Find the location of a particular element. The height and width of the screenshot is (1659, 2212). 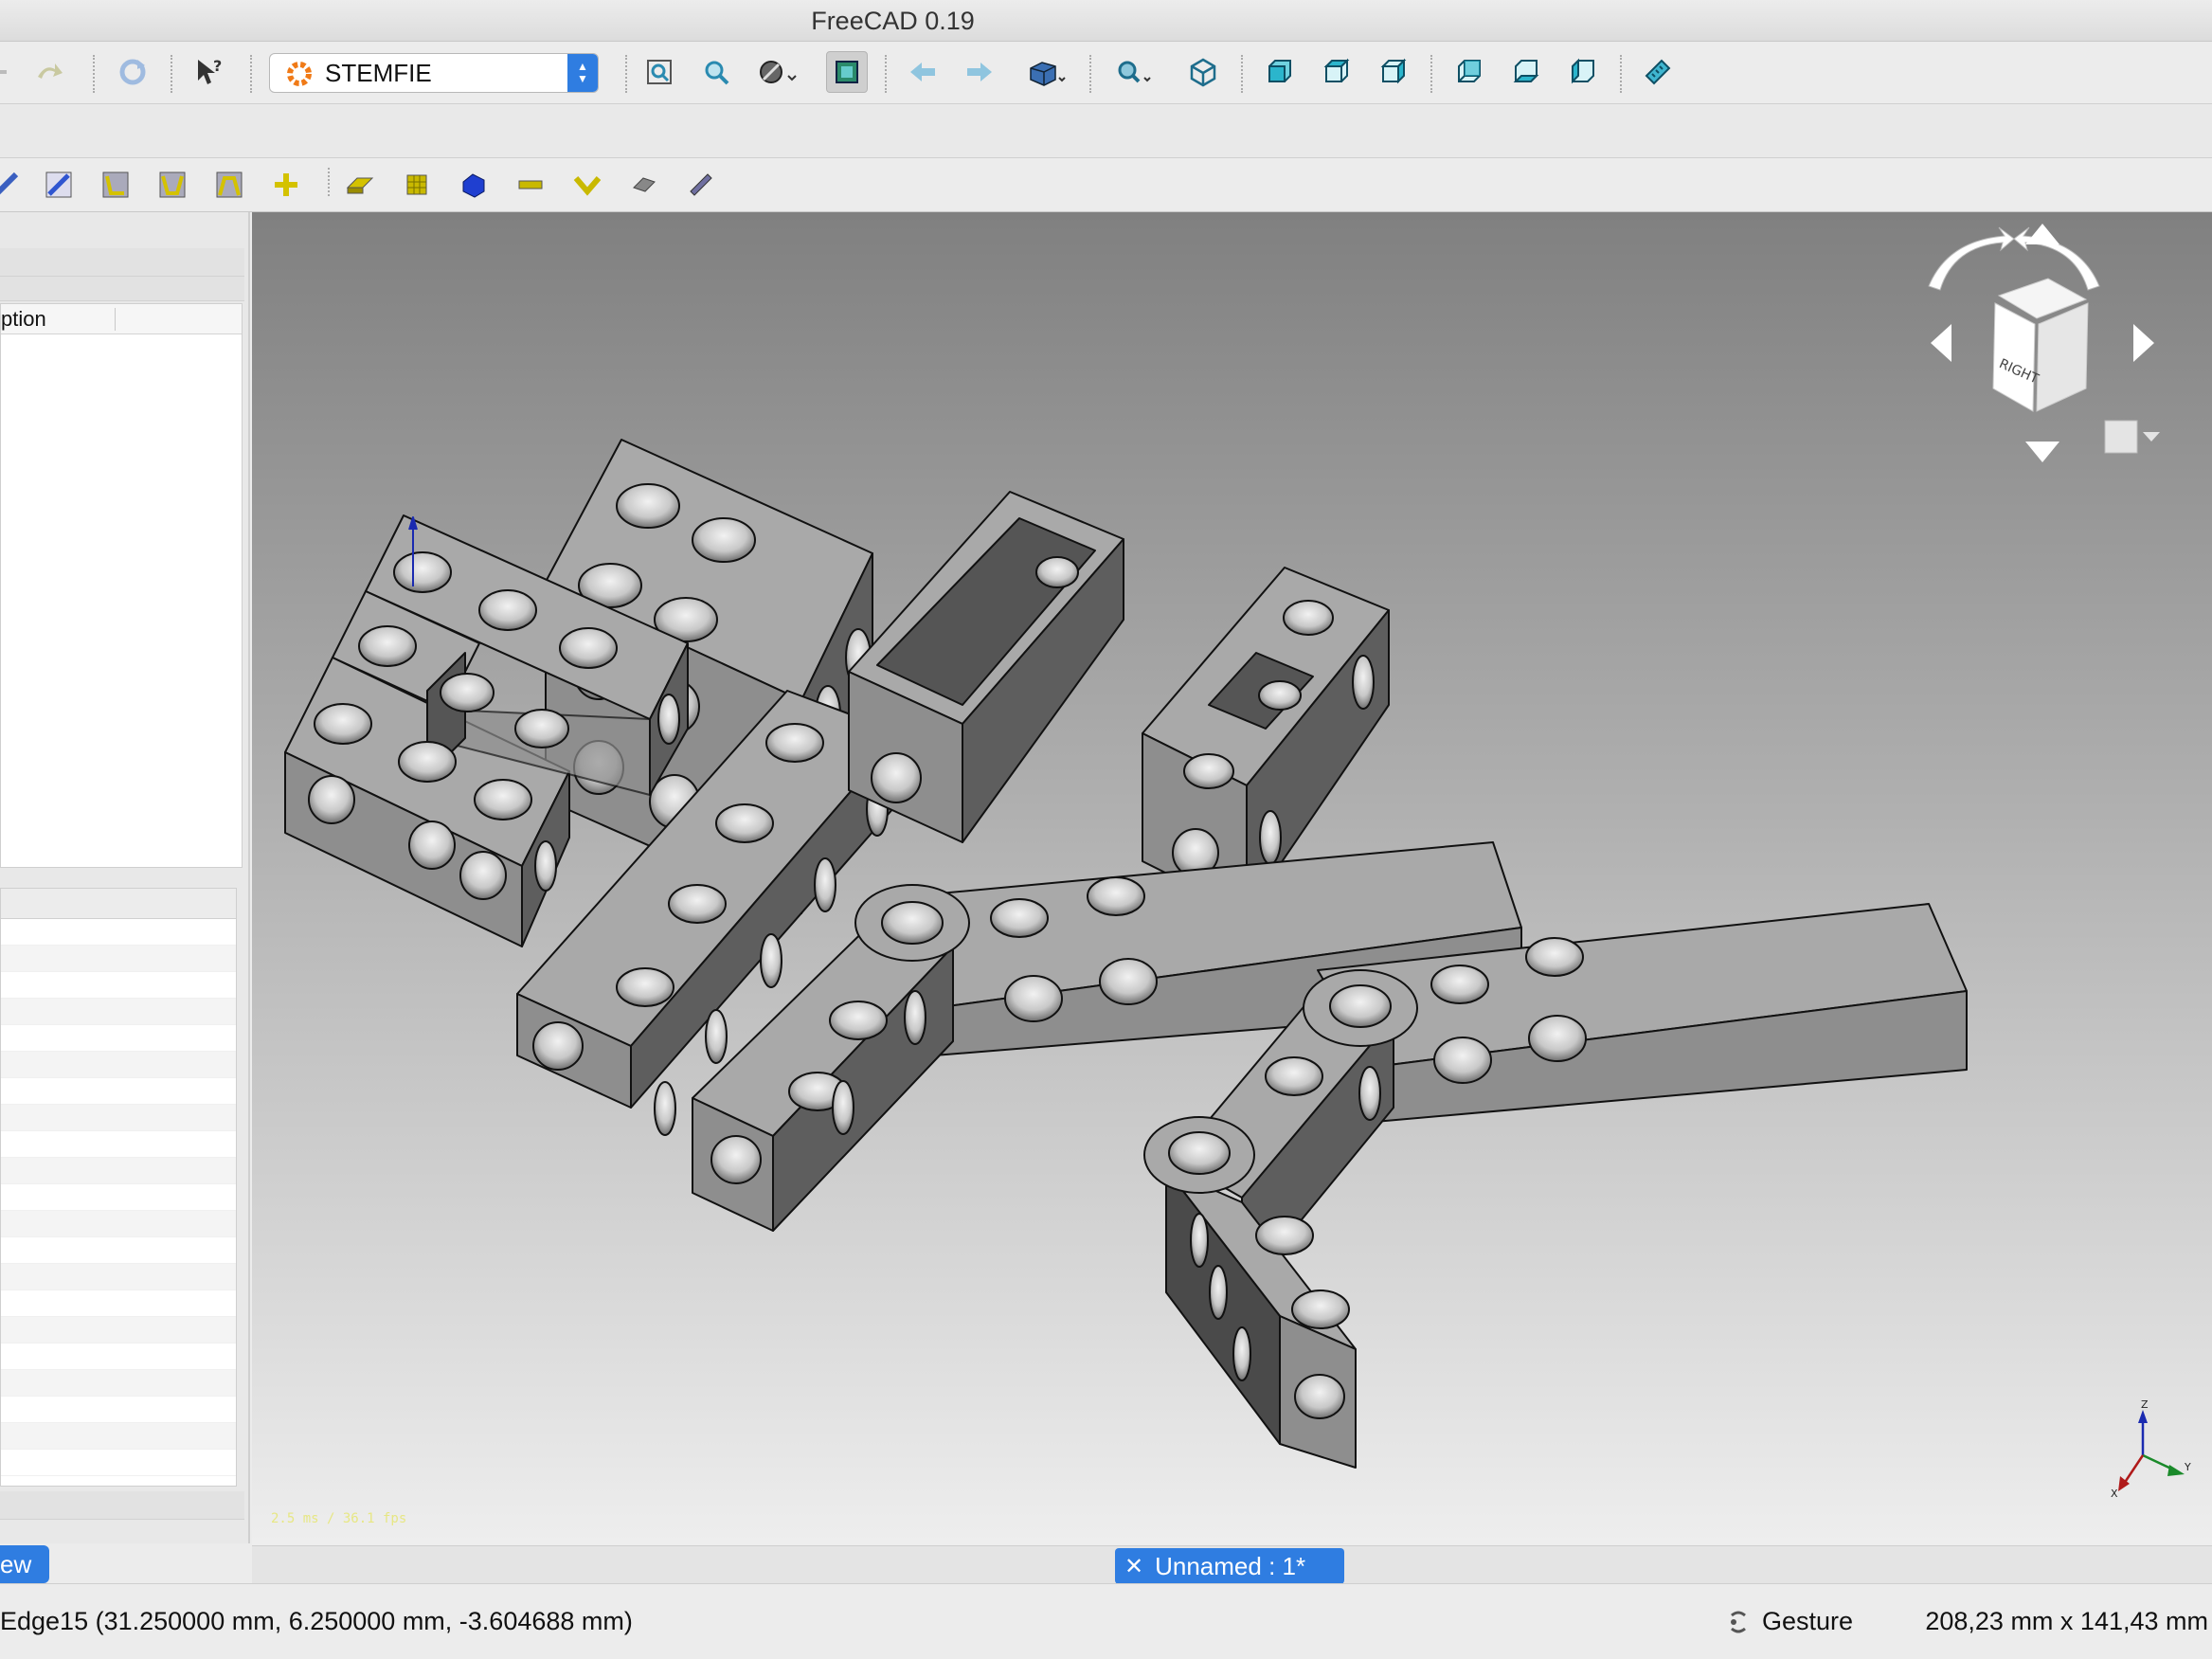

property-view is located at coordinates (119, 1188).